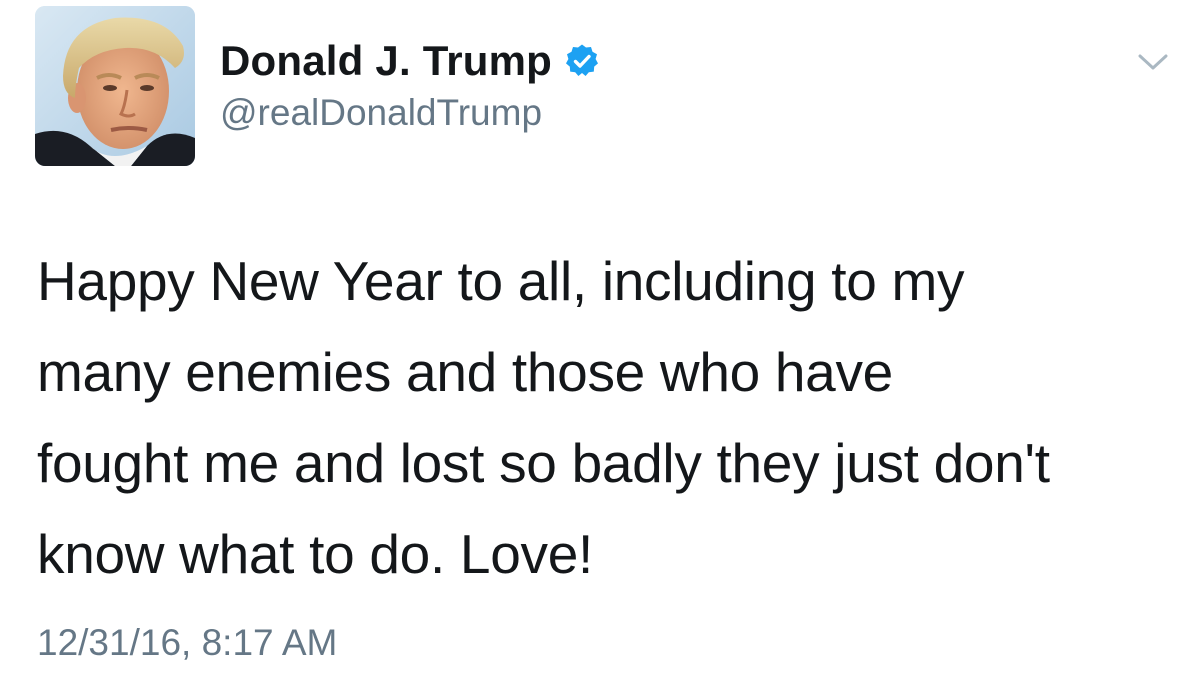  What do you see at coordinates (187, 643) in the screenshot?
I see `tweet-timestamp: 12/31/16, 8:17 AM` at bounding box center [187, 643].